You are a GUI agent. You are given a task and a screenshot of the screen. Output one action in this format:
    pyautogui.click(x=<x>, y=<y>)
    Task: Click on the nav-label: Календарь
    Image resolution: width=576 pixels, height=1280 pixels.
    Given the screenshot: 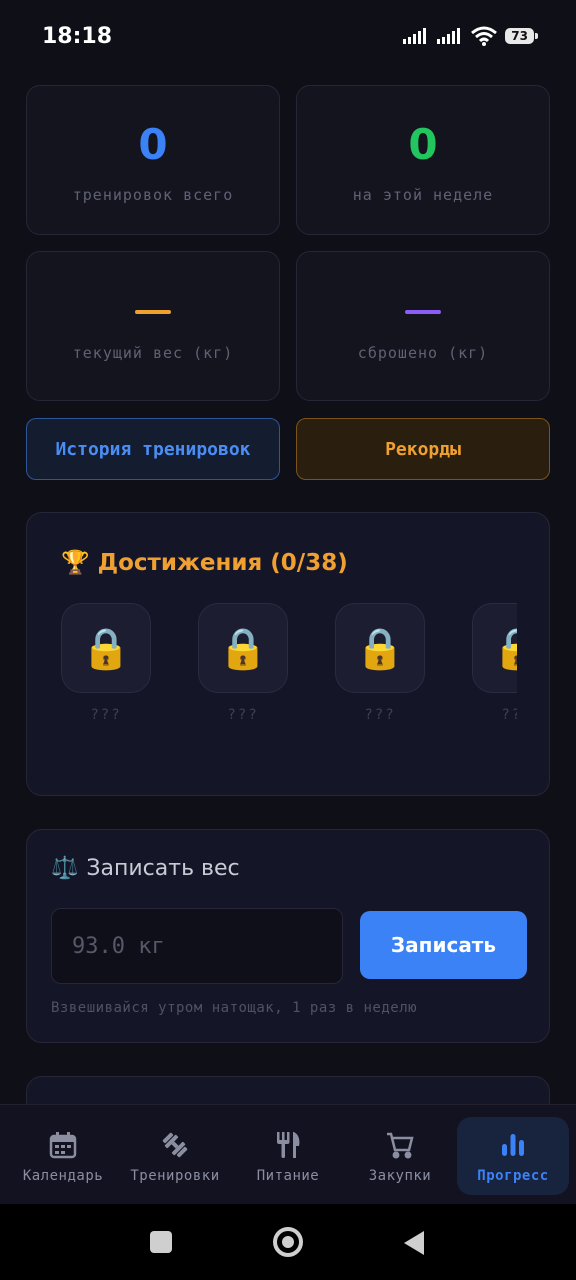 What is the action you would take?
    pyautogui.click(x=63, y=1176)
    